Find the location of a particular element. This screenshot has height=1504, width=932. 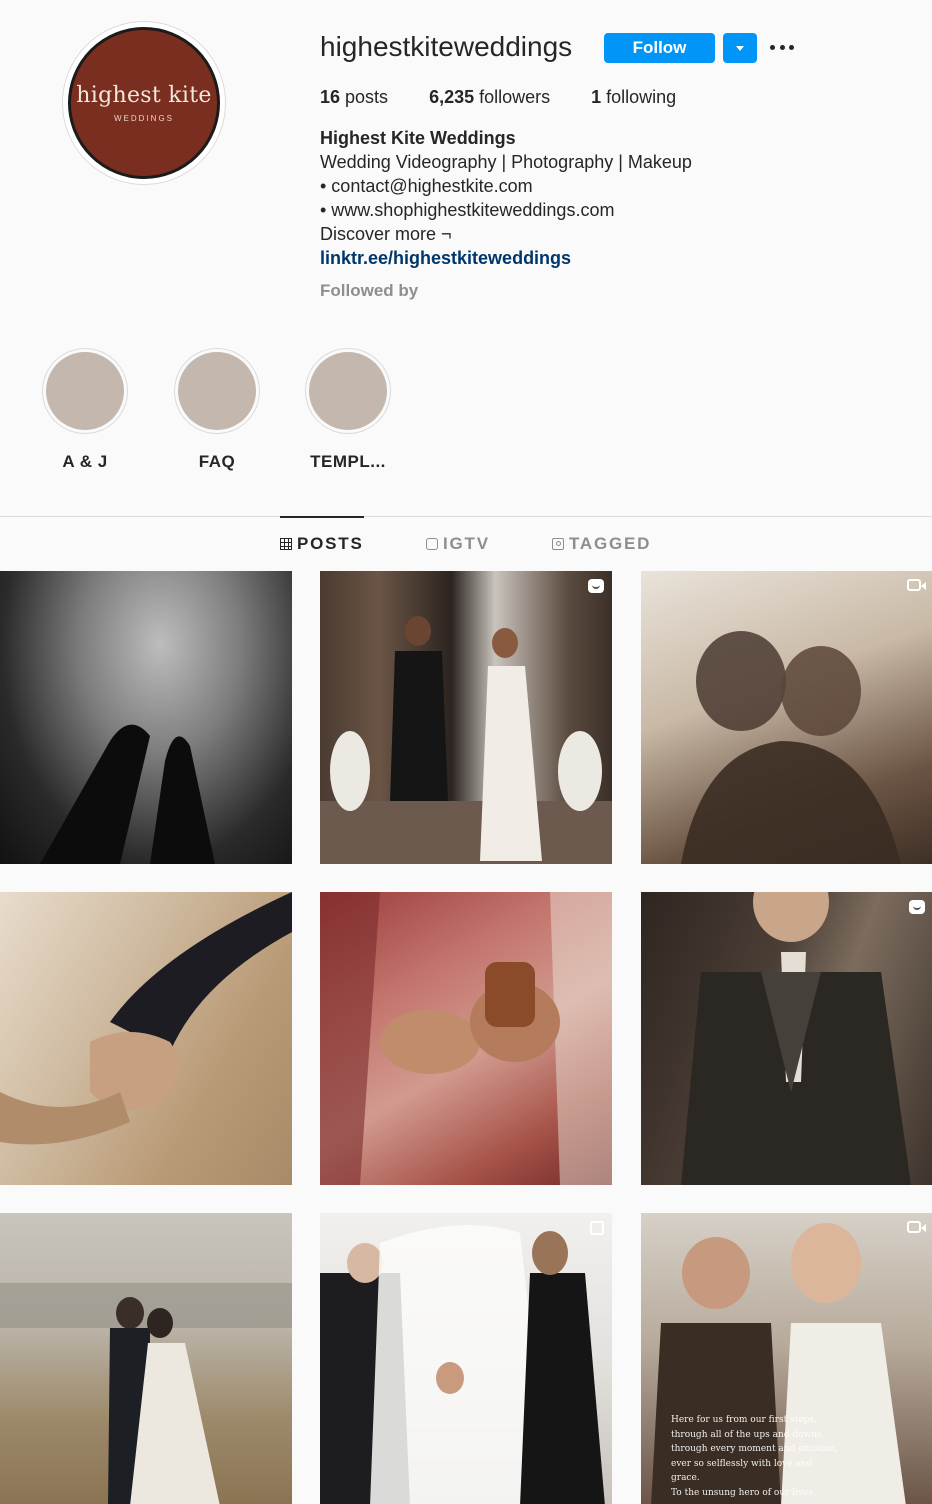

story-highlight: A & J is located at coordinates (85, 410).